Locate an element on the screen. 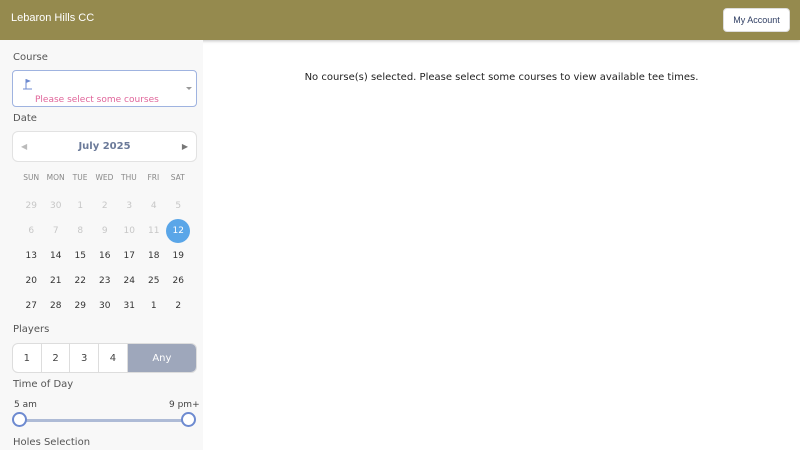 Image resolution: width=800 pixels, height=450 pixels. calendar-day-number: 12 is located at coordinates (178, 230).